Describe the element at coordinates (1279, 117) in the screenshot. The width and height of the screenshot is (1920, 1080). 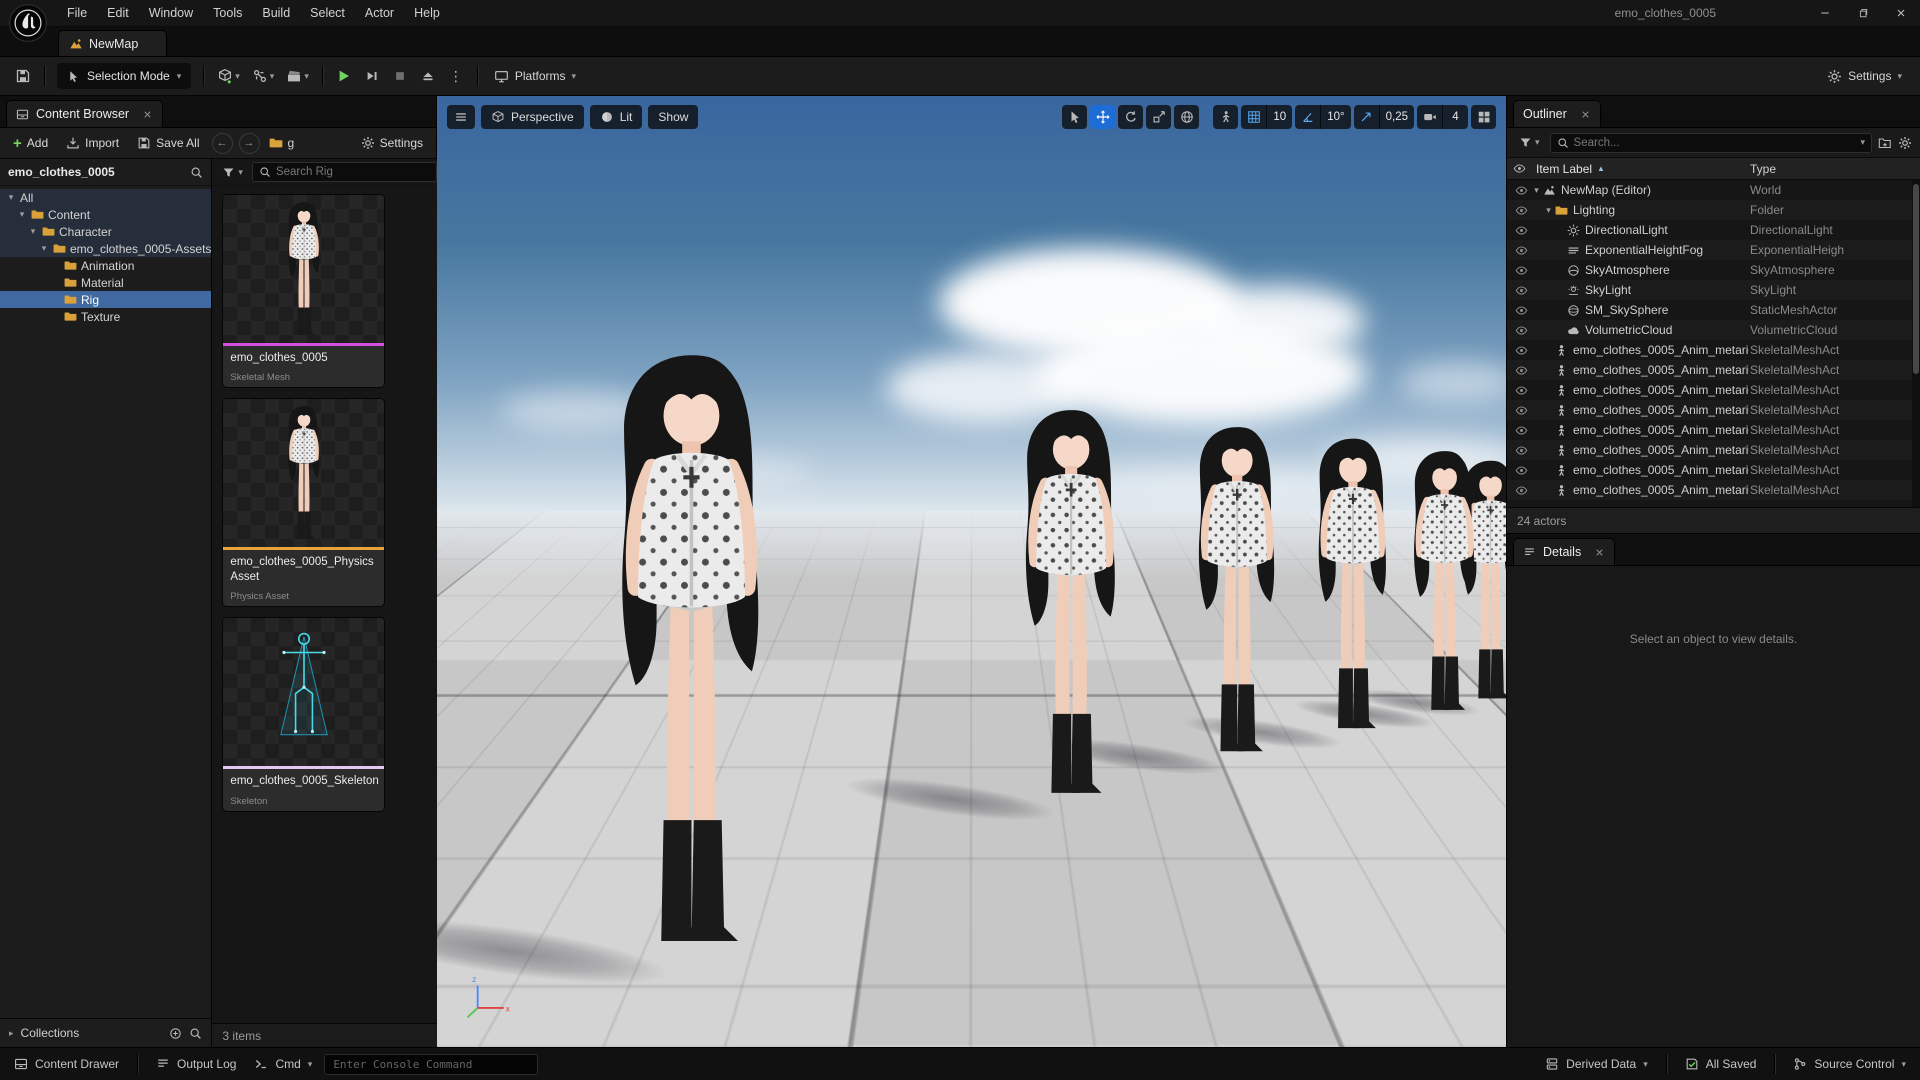
I see `grid-snap-value: 10` at that location.